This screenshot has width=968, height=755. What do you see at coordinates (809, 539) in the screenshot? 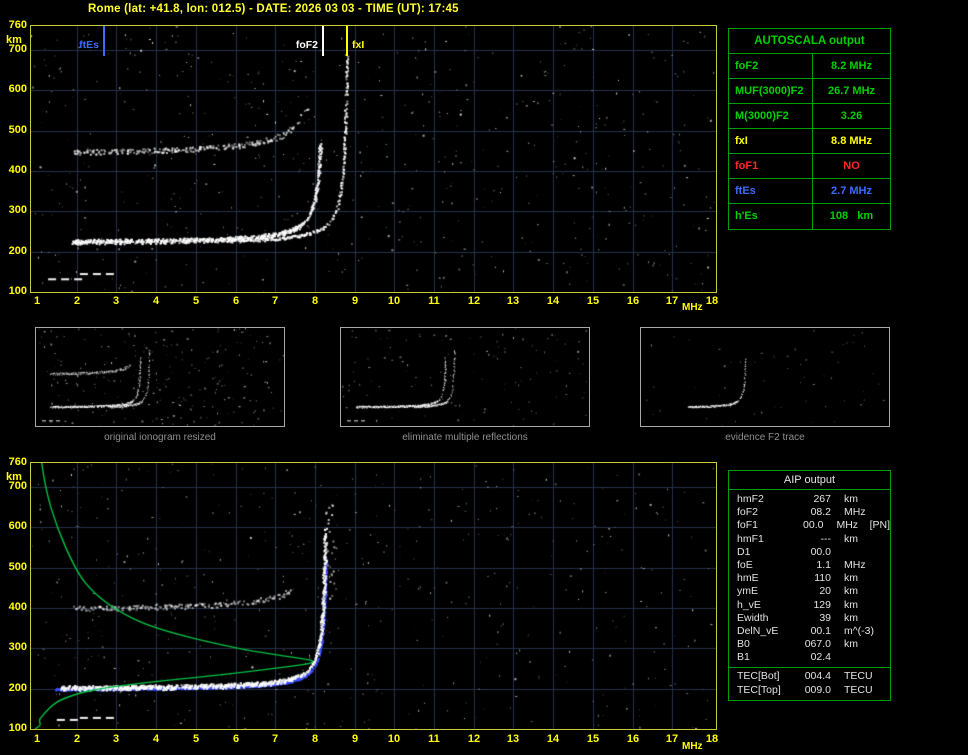
I see `aip-row-hmF1: hmF1 --- km` at bounding box center [809, 539].